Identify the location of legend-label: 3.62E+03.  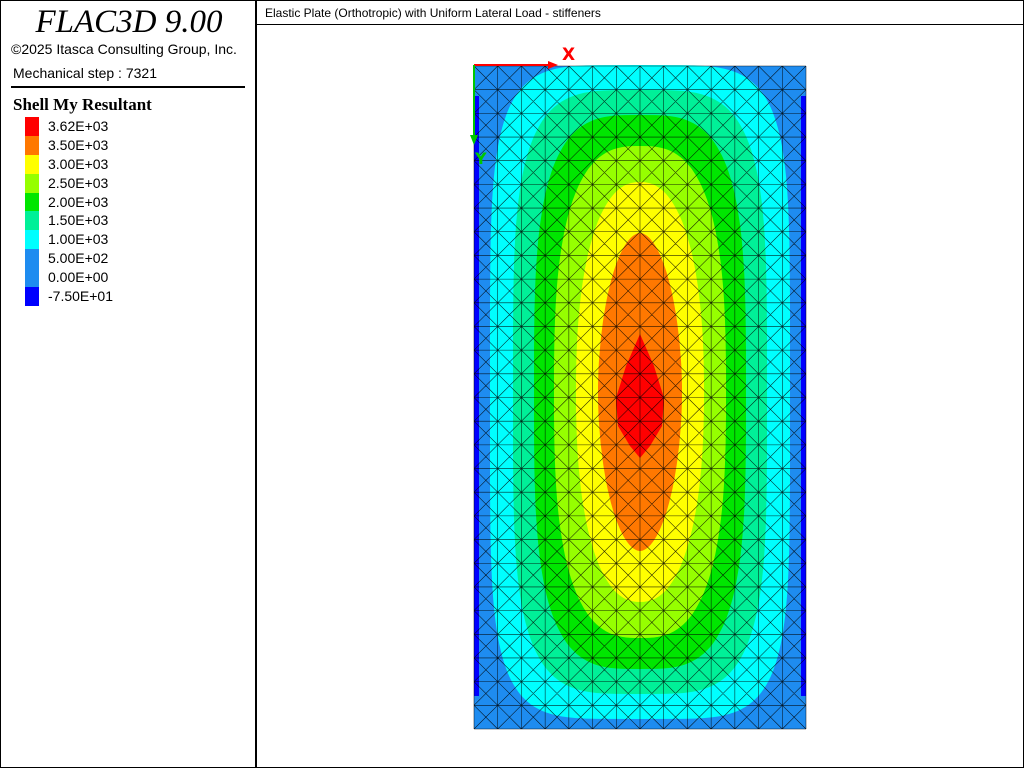
(78, 126).